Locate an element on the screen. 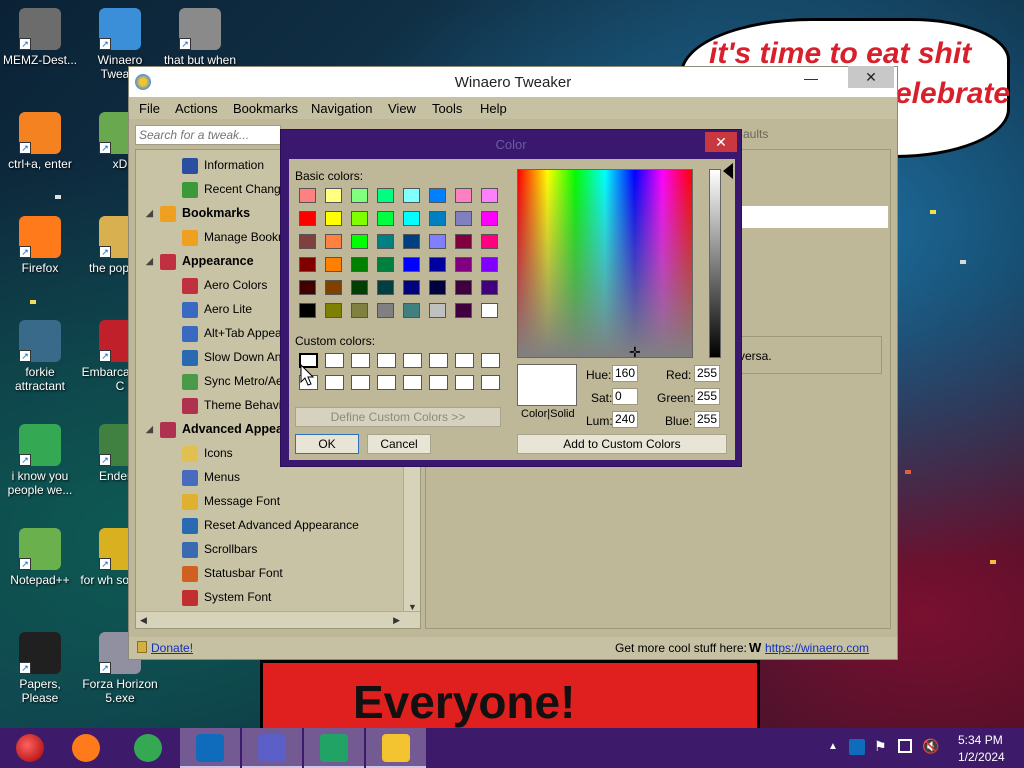 The height and width of the screenshot is (768, 1024). desktop-icon: ↗ ctrl+a, enter is located at coordinates (40, 141).